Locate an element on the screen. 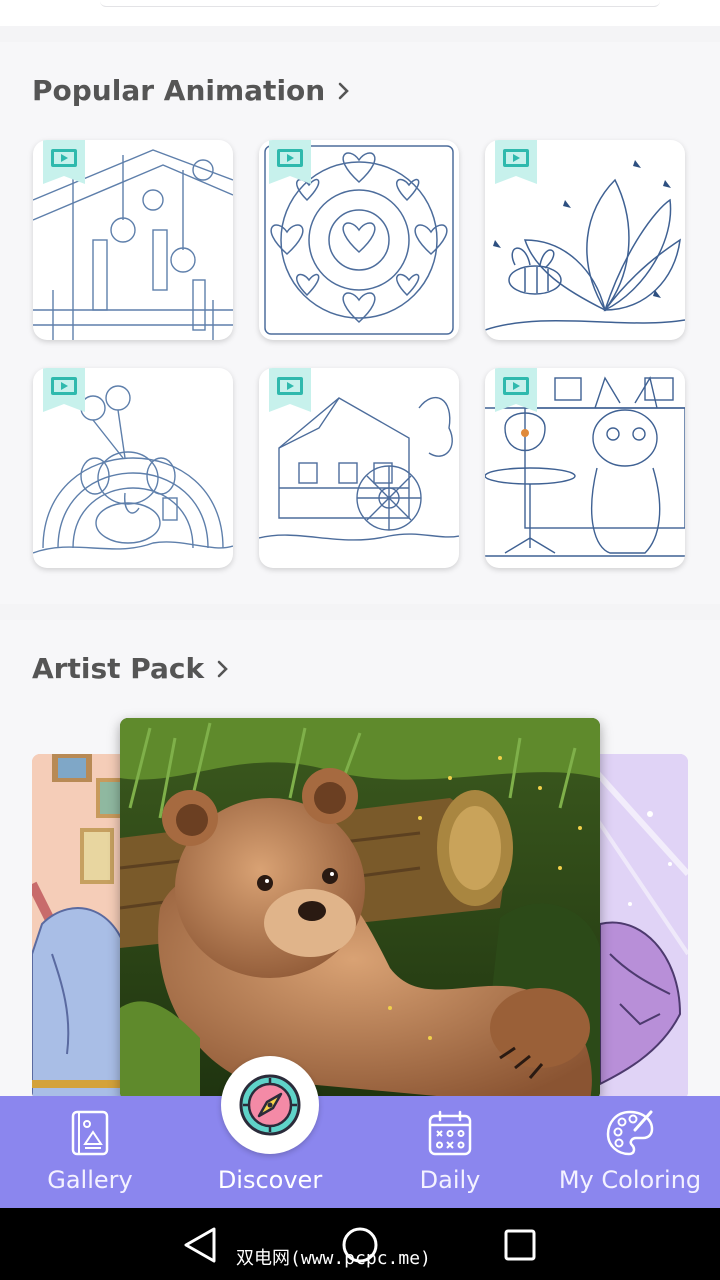  bottom-nav: Gallery Discover Daily My Coloring is located at coordinates (360, 1152).